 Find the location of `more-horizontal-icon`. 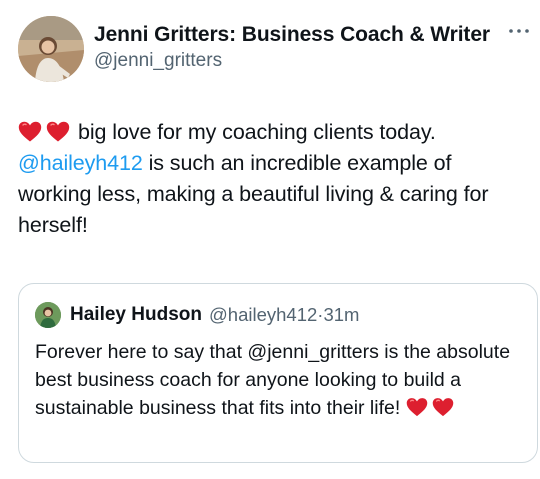

more-horizontal-icon is located at coordinates (519, 31).